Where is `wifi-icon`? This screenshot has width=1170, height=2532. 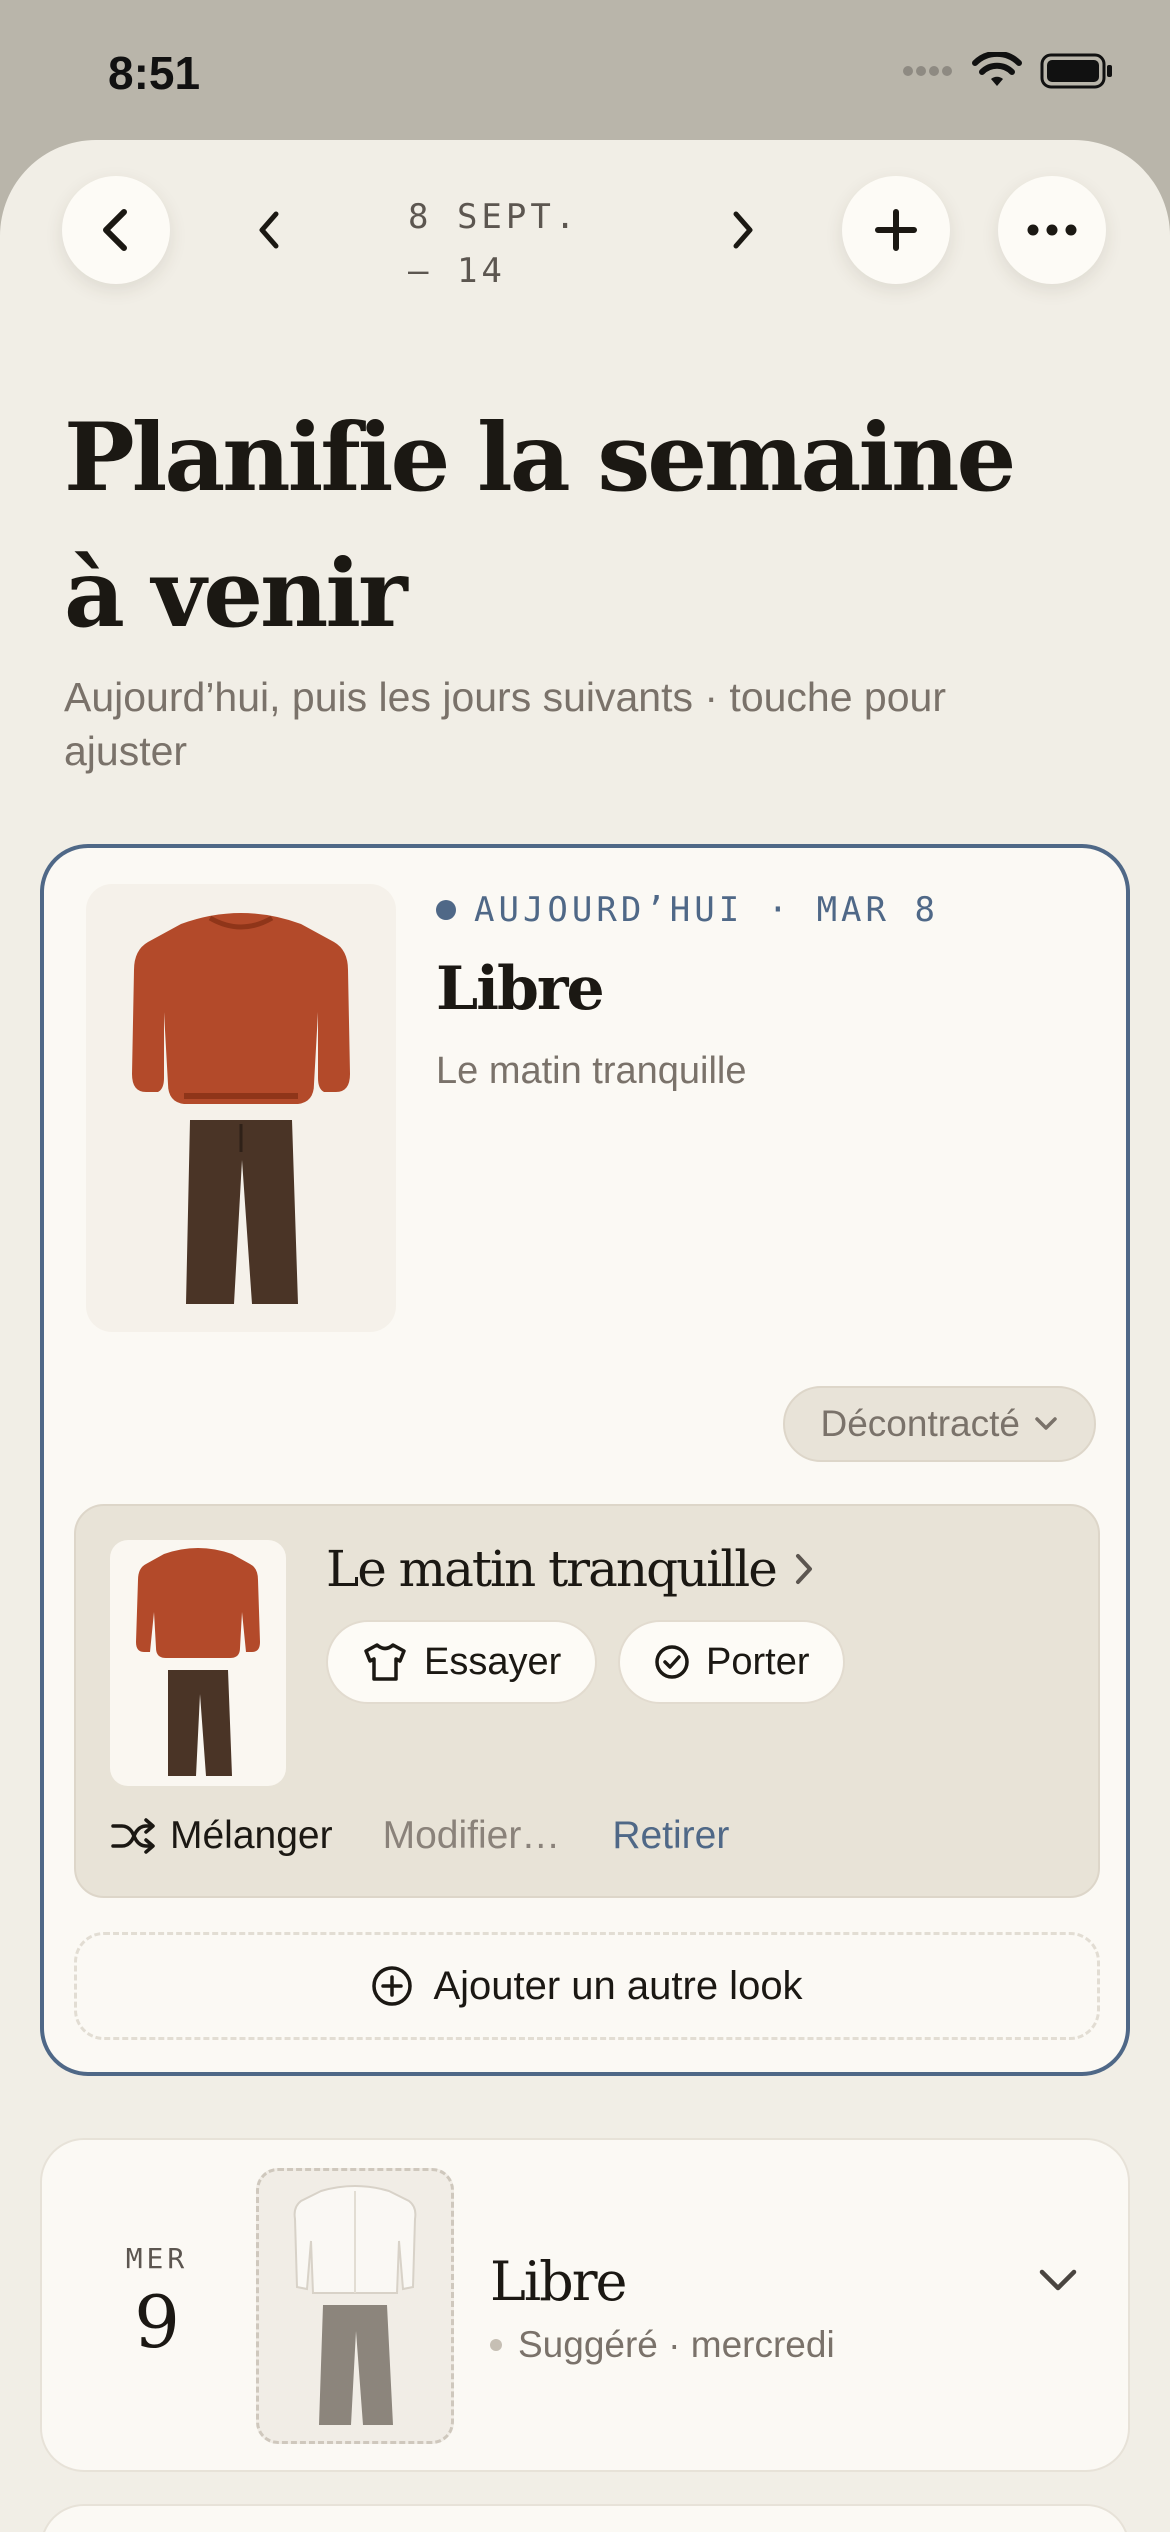 wifi-icon is located at coordinates (997, 69).